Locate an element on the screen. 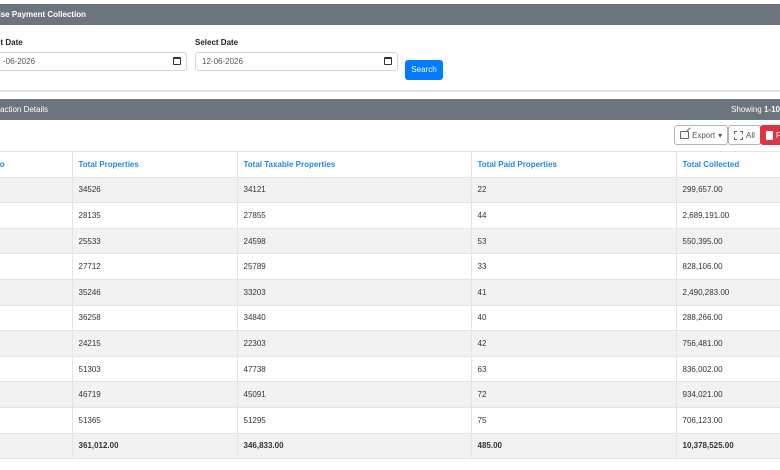  pdf-label: P is located at coordinates (778, 135).